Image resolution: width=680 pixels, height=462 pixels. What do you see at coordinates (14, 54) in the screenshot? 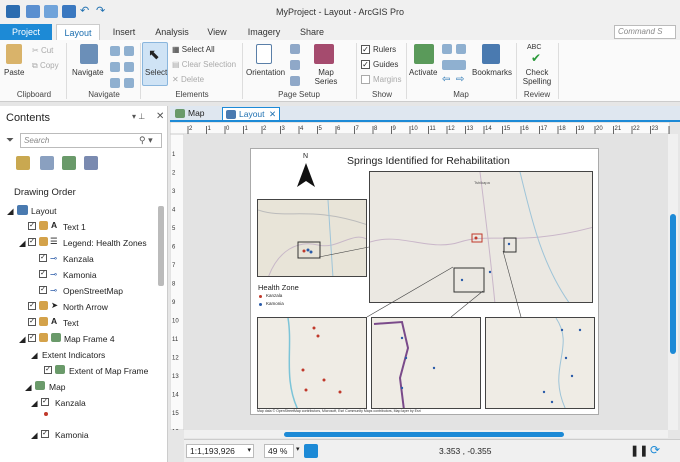
I see `paste-icon` at bounding box center [14, 54].